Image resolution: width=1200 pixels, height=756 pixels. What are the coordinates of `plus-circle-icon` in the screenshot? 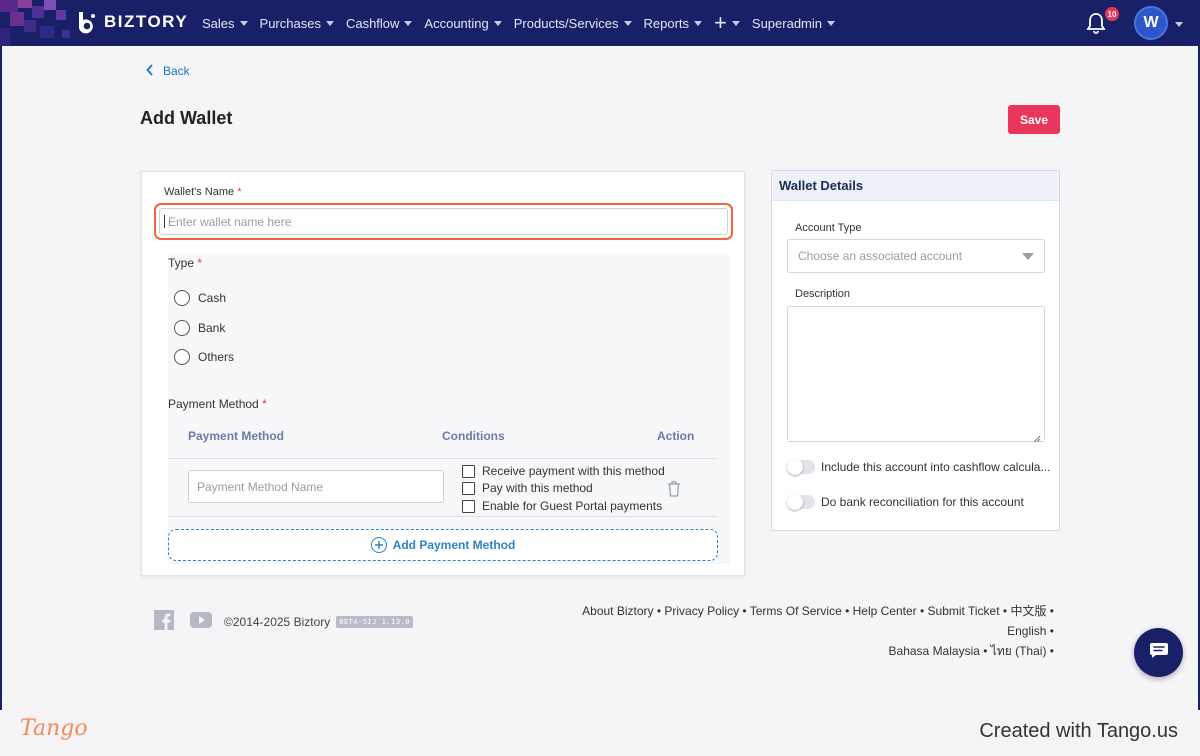 It's located at (378, 545).